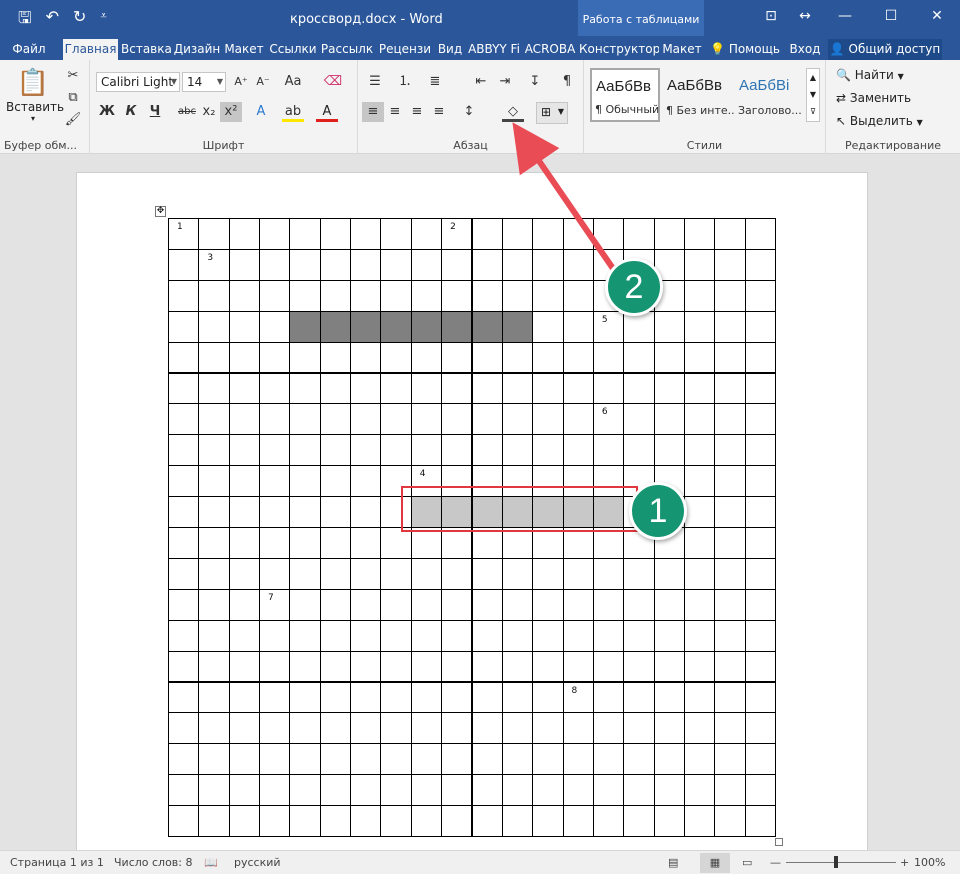  Describe the element at coordinates (608, 326) in the screenshot. I see `crossword-cell: 5` at that location.